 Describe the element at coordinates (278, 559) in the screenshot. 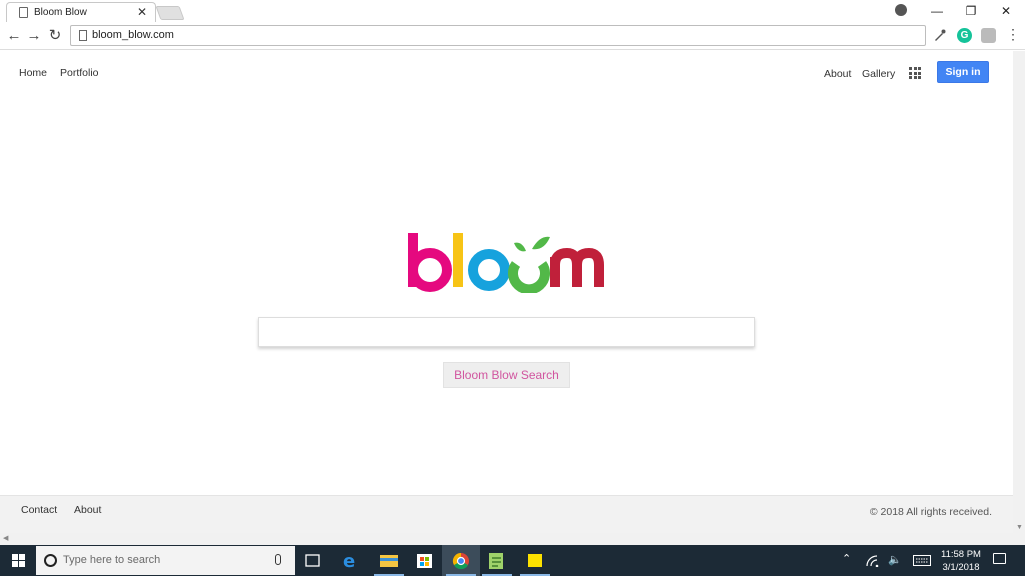

I see `microphone-icon` at that location.